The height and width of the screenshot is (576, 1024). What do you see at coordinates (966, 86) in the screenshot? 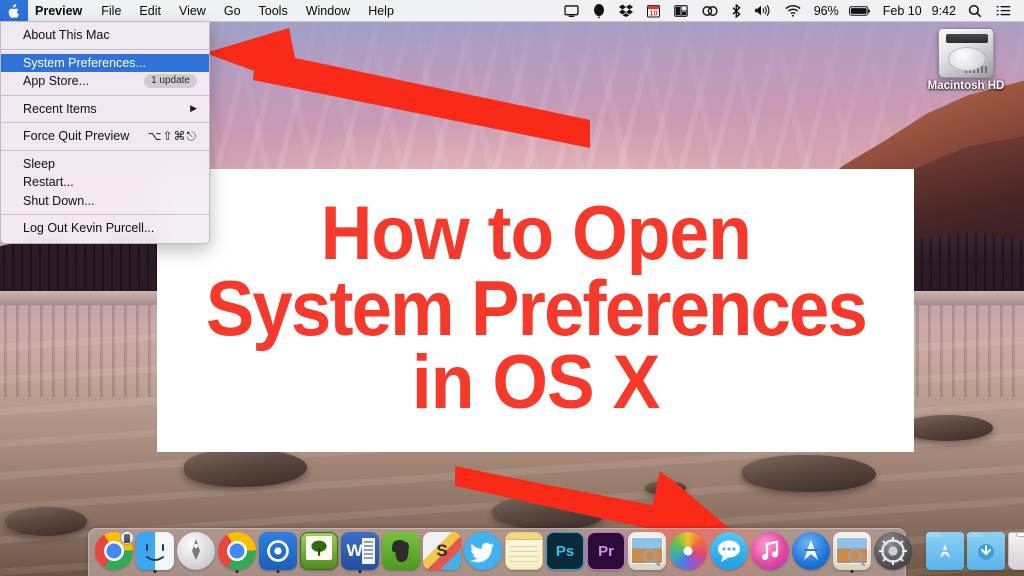
I see `desktop-icon-label: Macintosh HD` at bounding box center [966, 86].